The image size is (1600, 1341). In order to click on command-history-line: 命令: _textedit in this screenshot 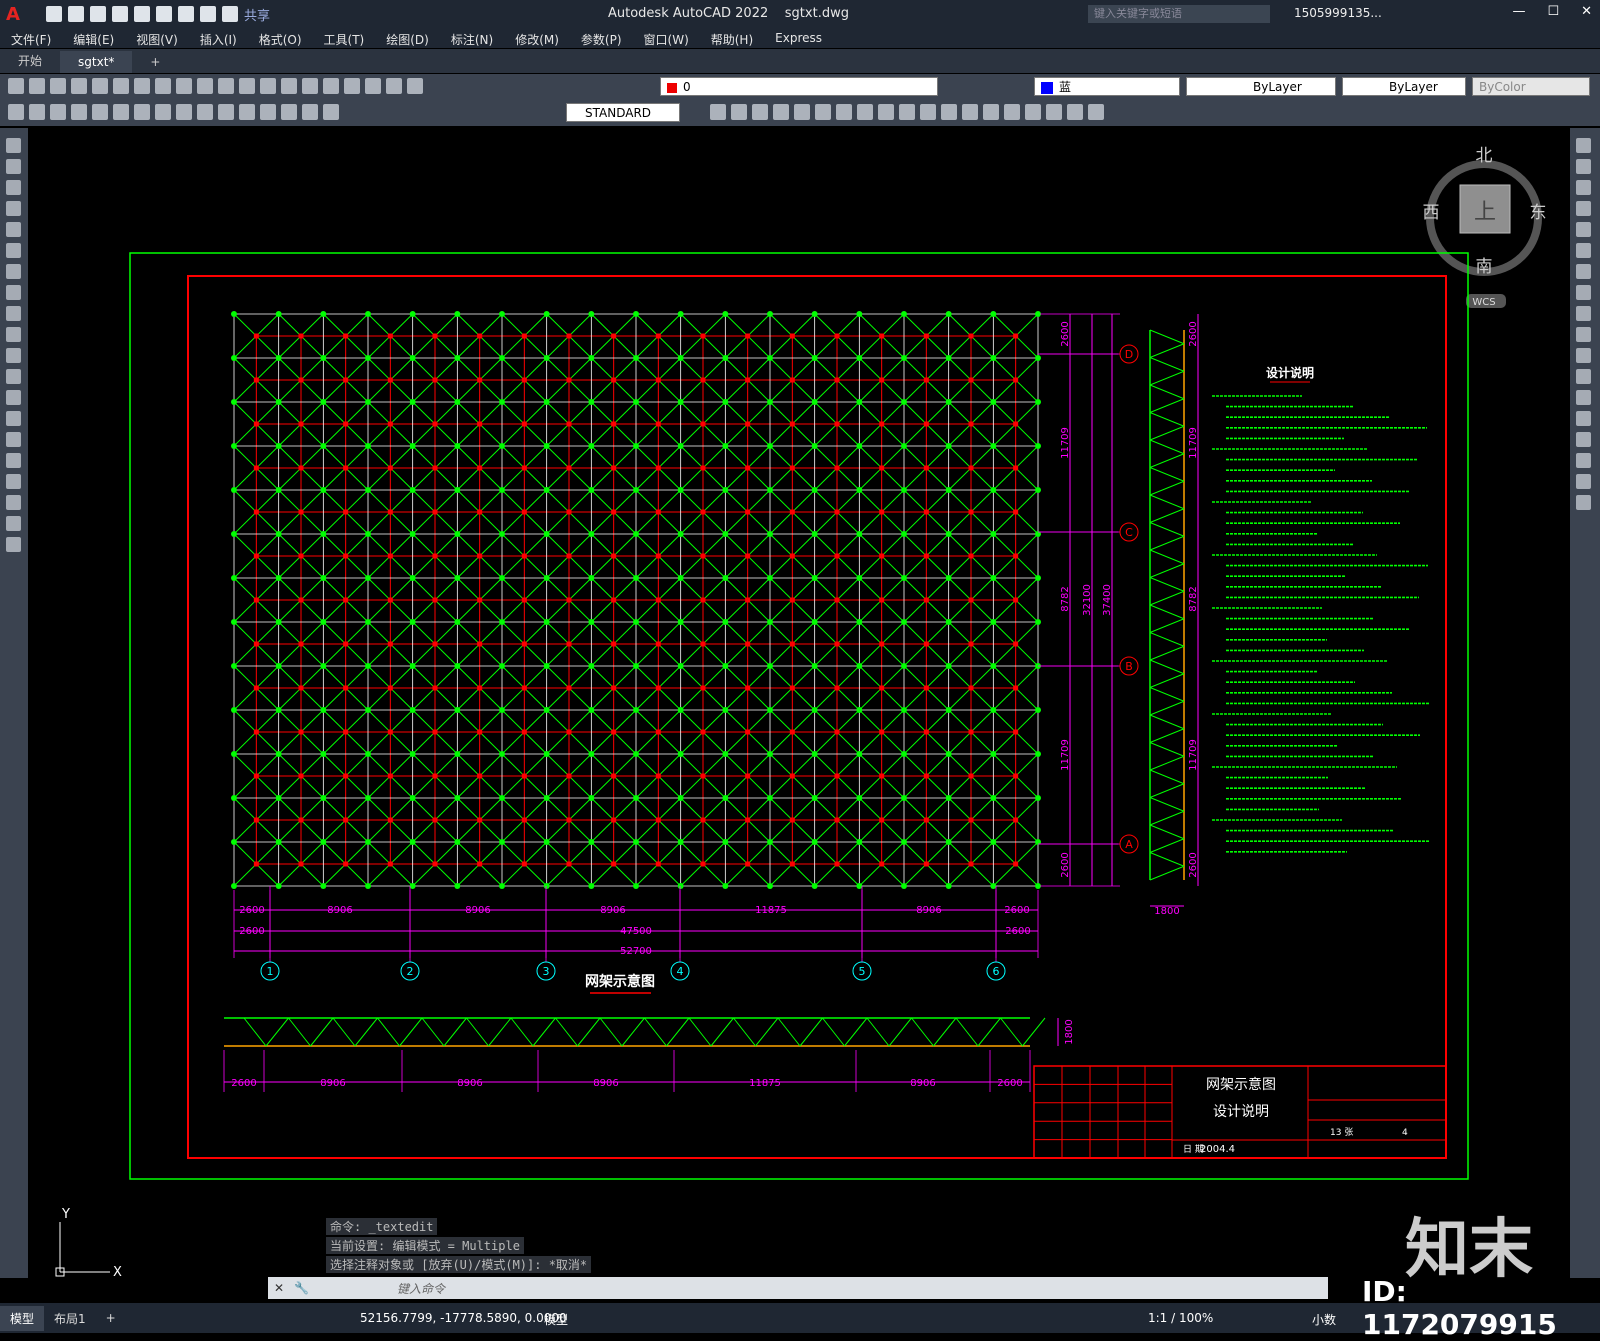, I will do `click(382, 1226)`.